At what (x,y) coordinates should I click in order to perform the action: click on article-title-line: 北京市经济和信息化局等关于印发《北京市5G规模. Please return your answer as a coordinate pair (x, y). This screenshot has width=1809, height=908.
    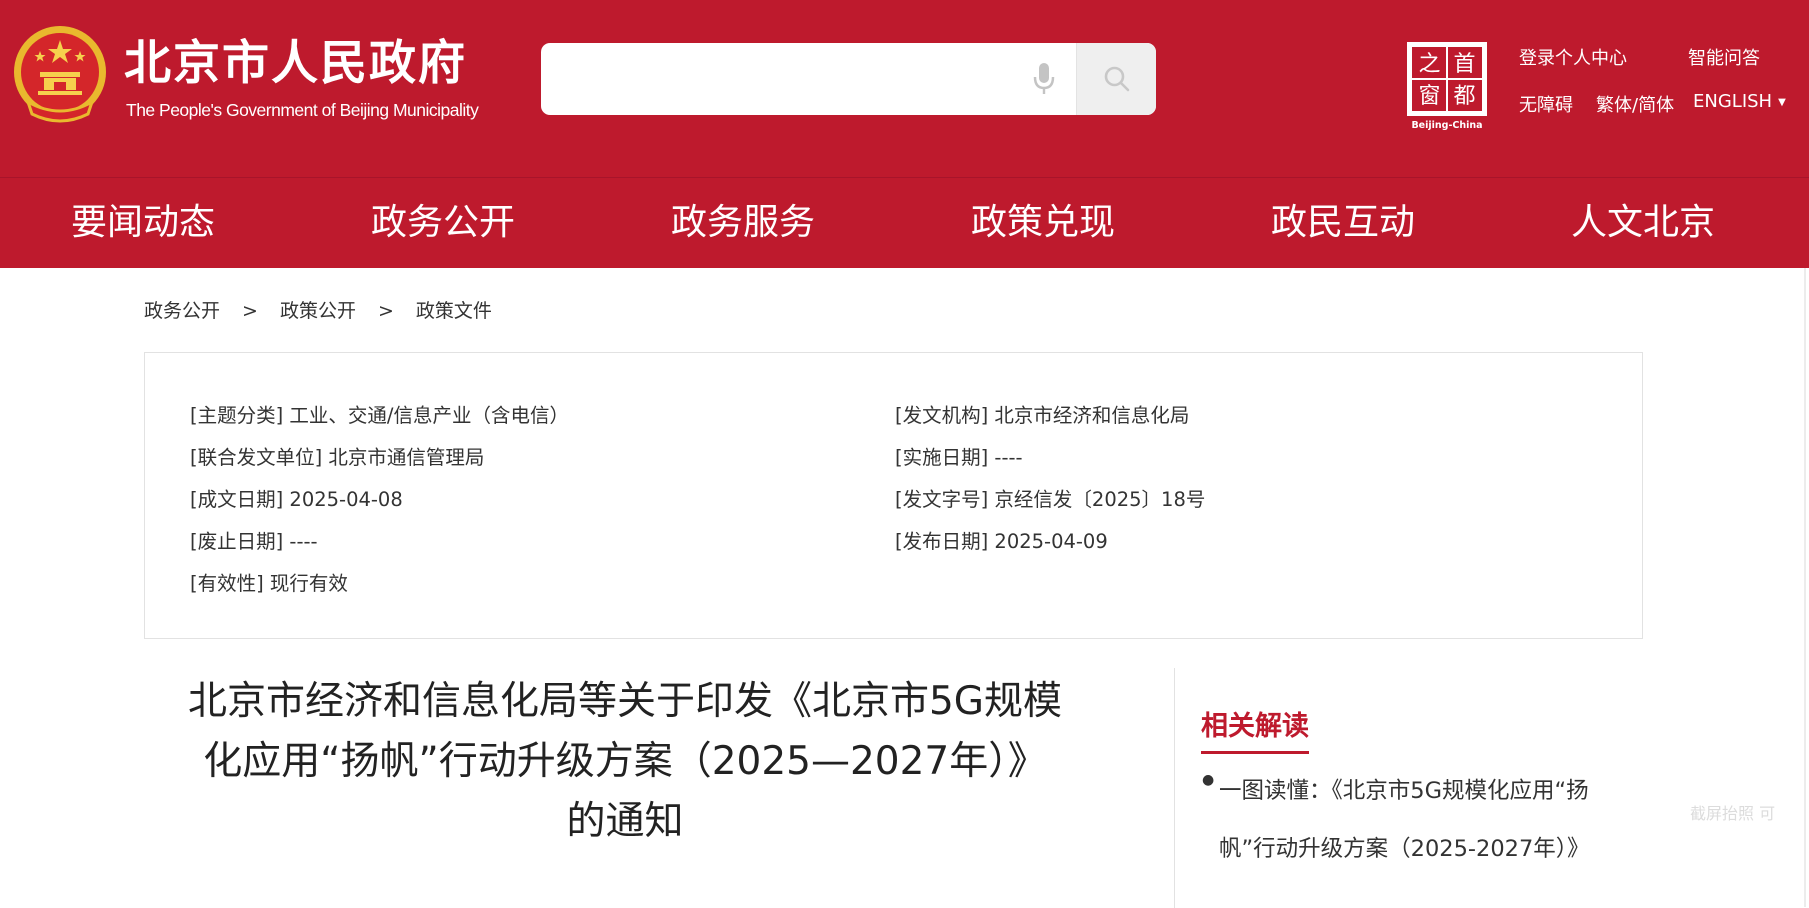
    Looking at the image, I should click on (625, 701).